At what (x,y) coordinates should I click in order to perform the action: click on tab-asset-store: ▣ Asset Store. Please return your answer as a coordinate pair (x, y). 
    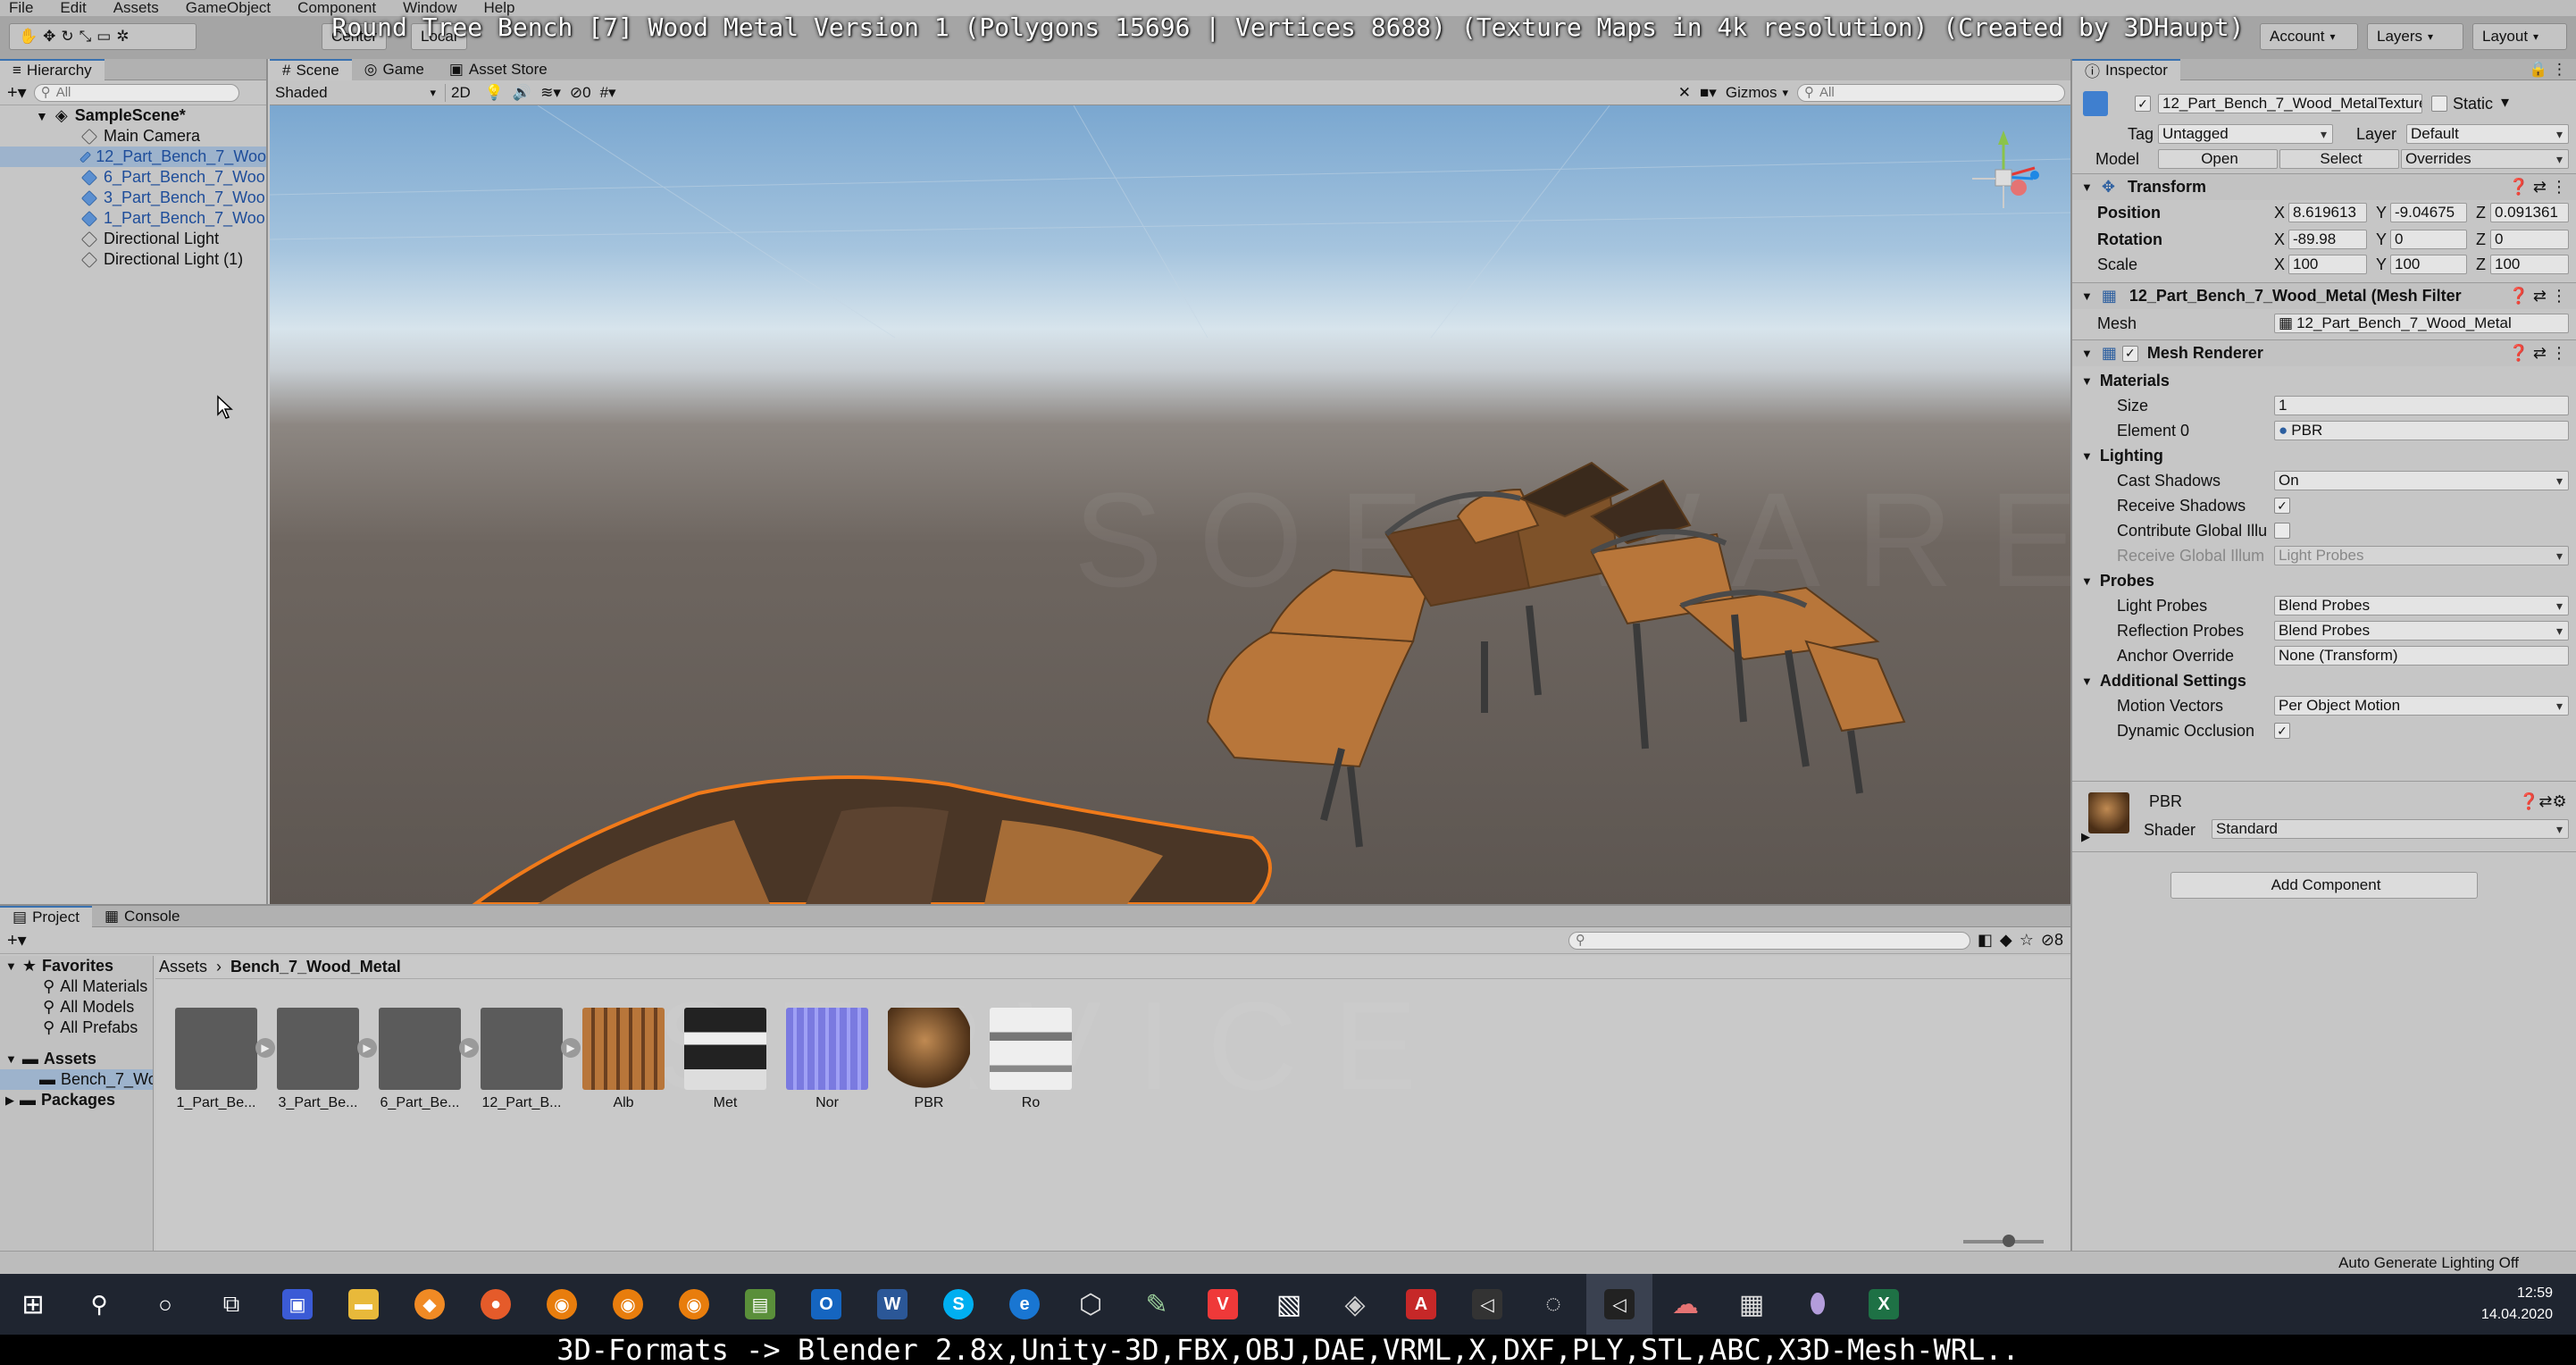
    Looking at the image, I should click on (499, 70).